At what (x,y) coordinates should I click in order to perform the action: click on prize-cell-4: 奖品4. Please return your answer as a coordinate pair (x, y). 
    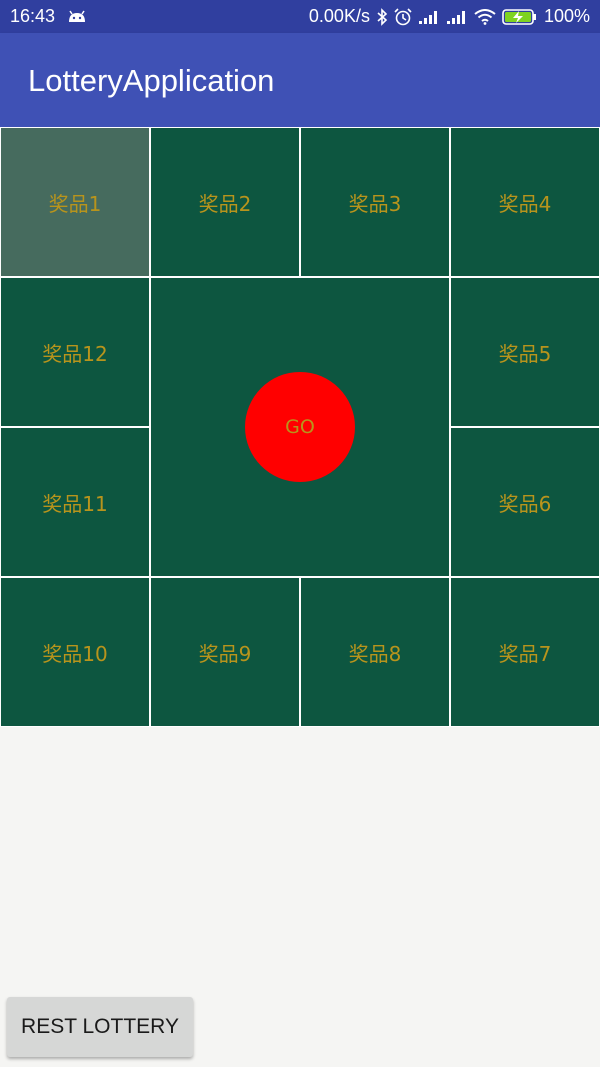
    Looking at the image, I should click on (525, 202).